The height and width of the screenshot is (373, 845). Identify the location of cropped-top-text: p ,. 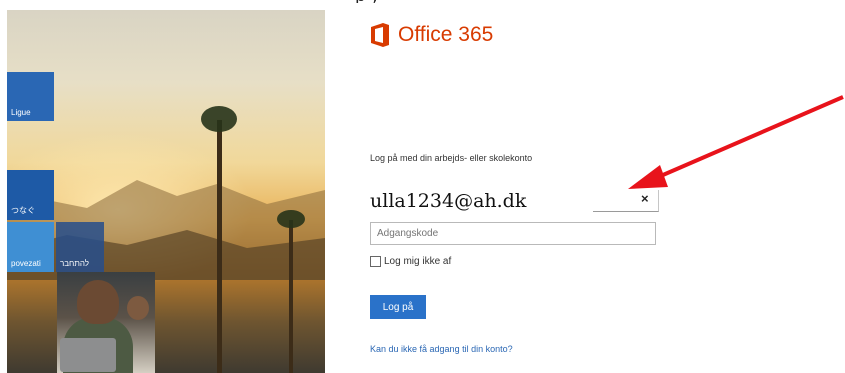
(600, 1).